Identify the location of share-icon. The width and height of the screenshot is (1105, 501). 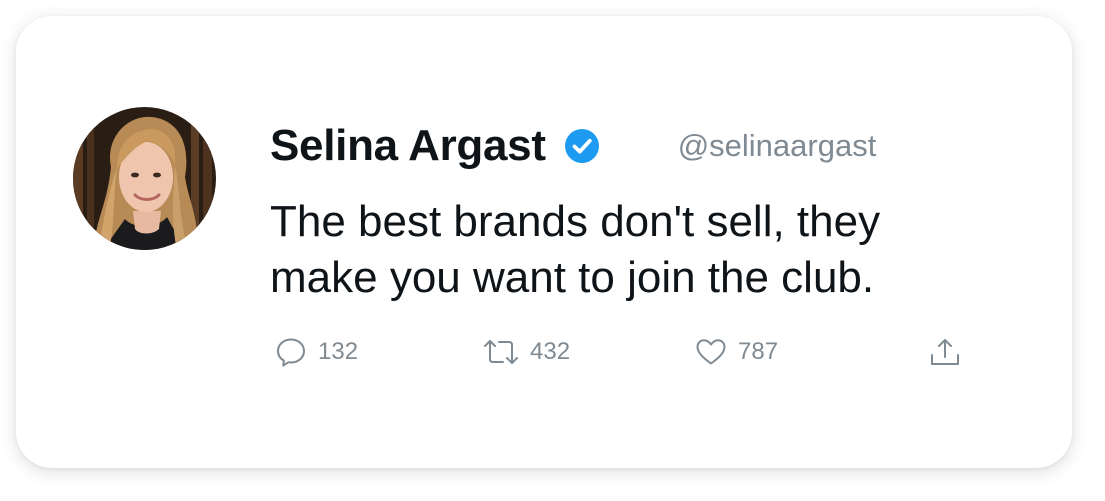
(945, 352).